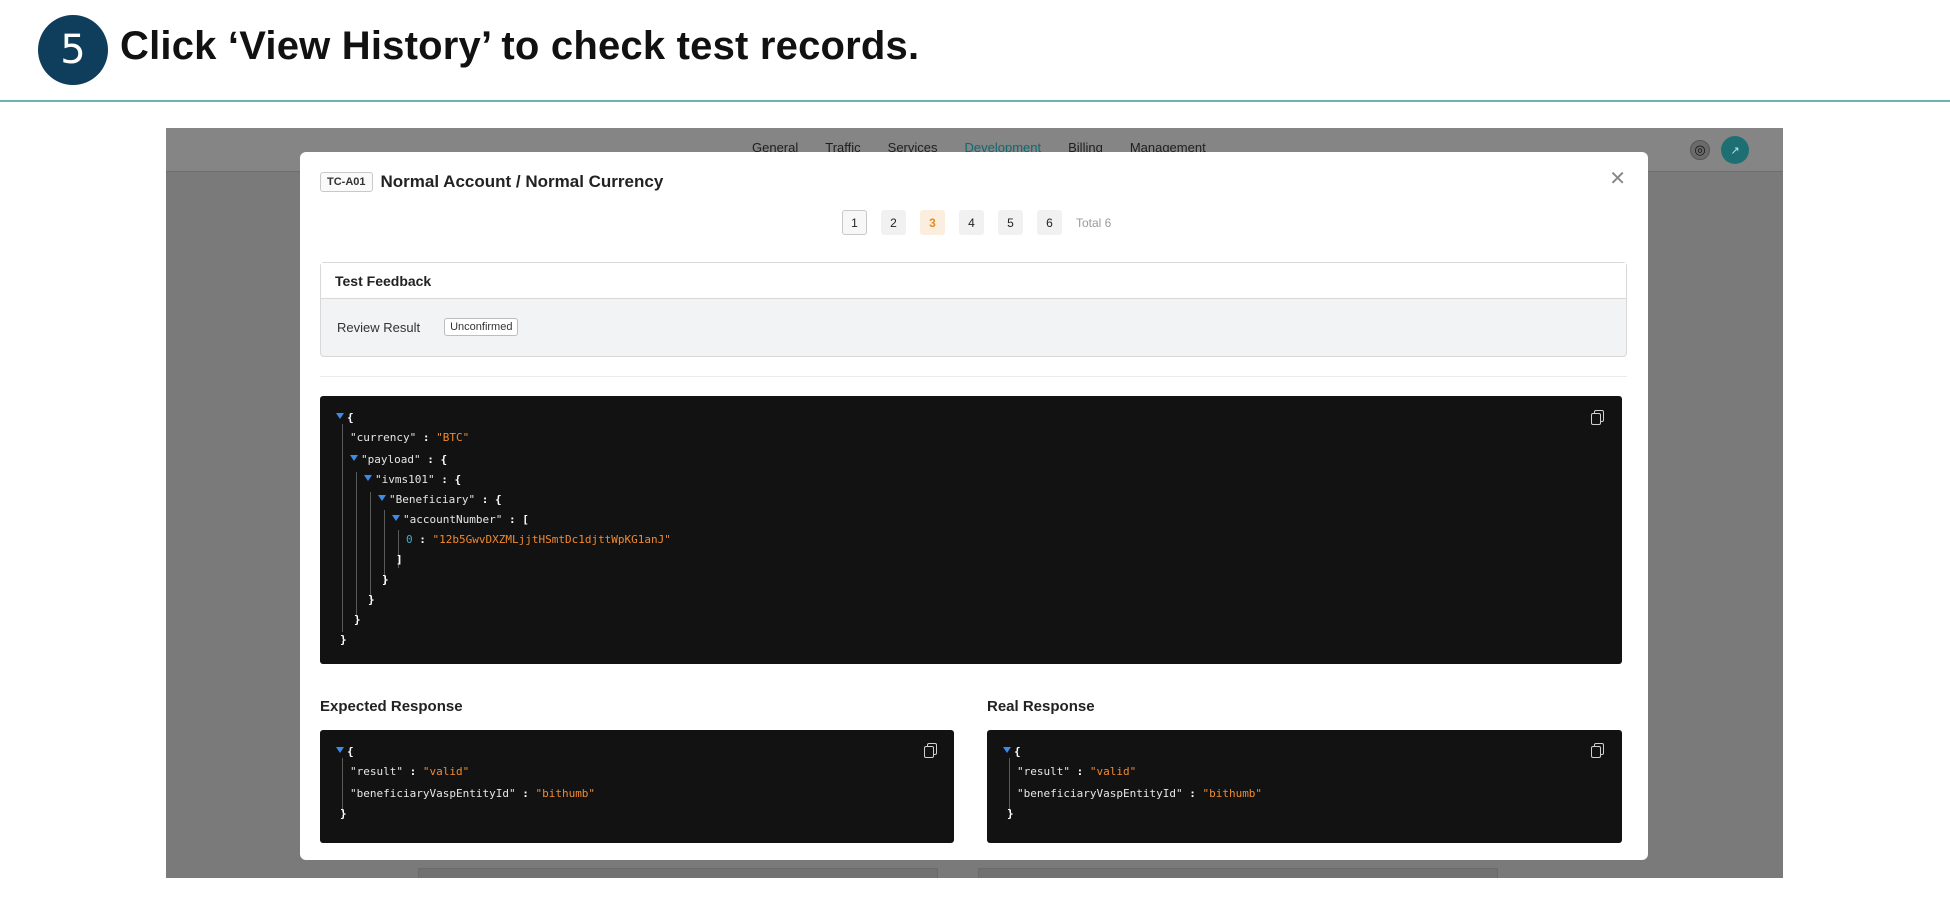  I want to click on divider, so click(973, 376).